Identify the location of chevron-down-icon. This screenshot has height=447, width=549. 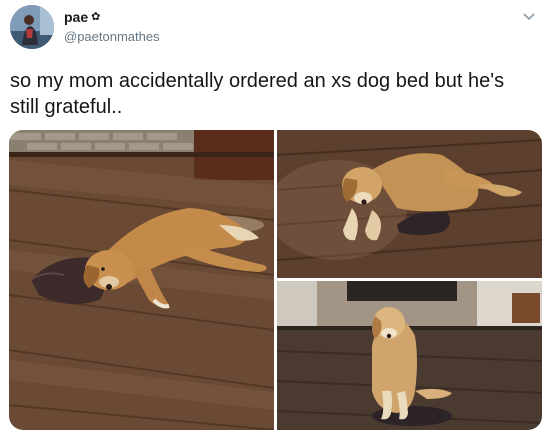
(529, 16).